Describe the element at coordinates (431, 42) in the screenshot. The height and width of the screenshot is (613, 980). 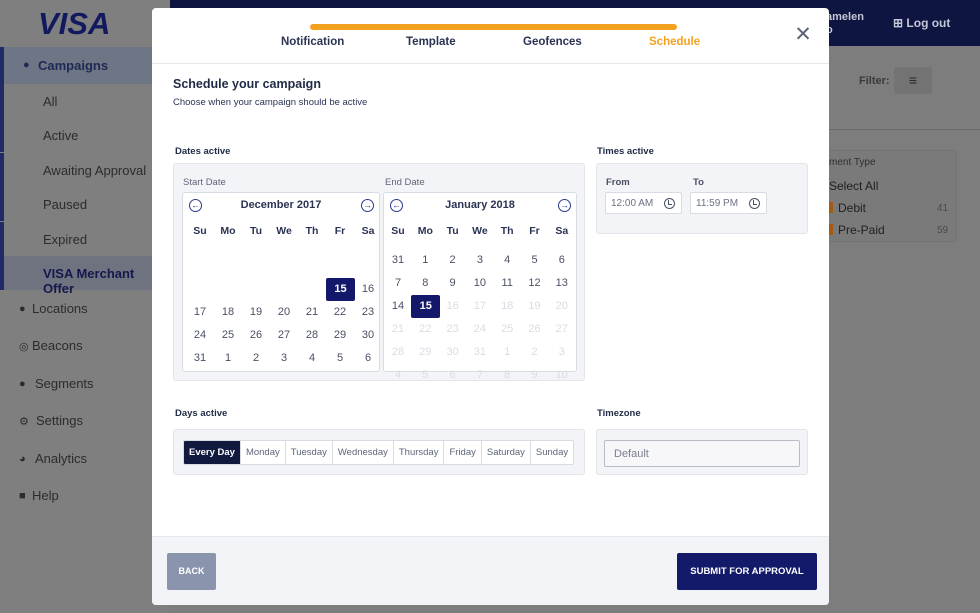
I see `step-template: Template` at that location.